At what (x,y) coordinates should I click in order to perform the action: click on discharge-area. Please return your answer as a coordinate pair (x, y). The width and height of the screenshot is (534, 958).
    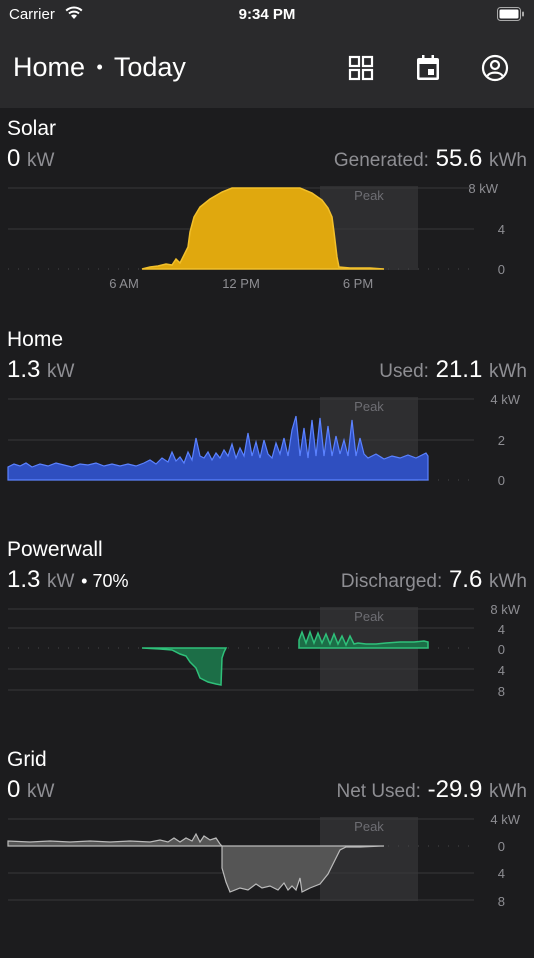
    Looking at the image, I should click on (184, 666).